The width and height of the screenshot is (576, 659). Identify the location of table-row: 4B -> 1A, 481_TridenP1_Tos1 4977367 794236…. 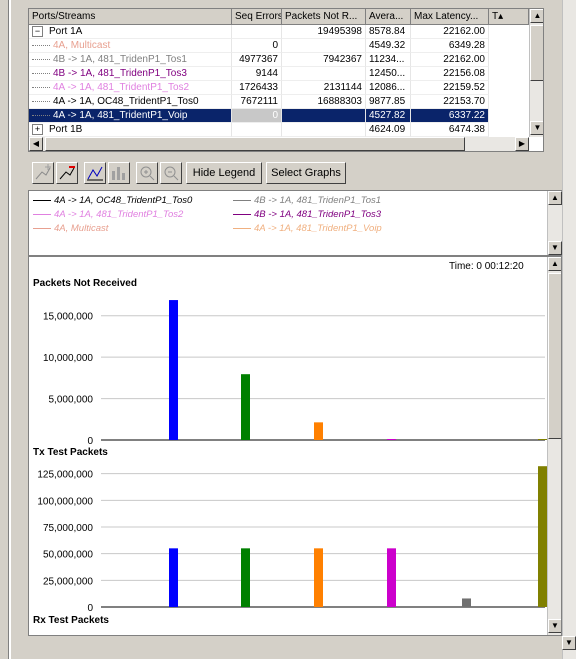
(286, 60).